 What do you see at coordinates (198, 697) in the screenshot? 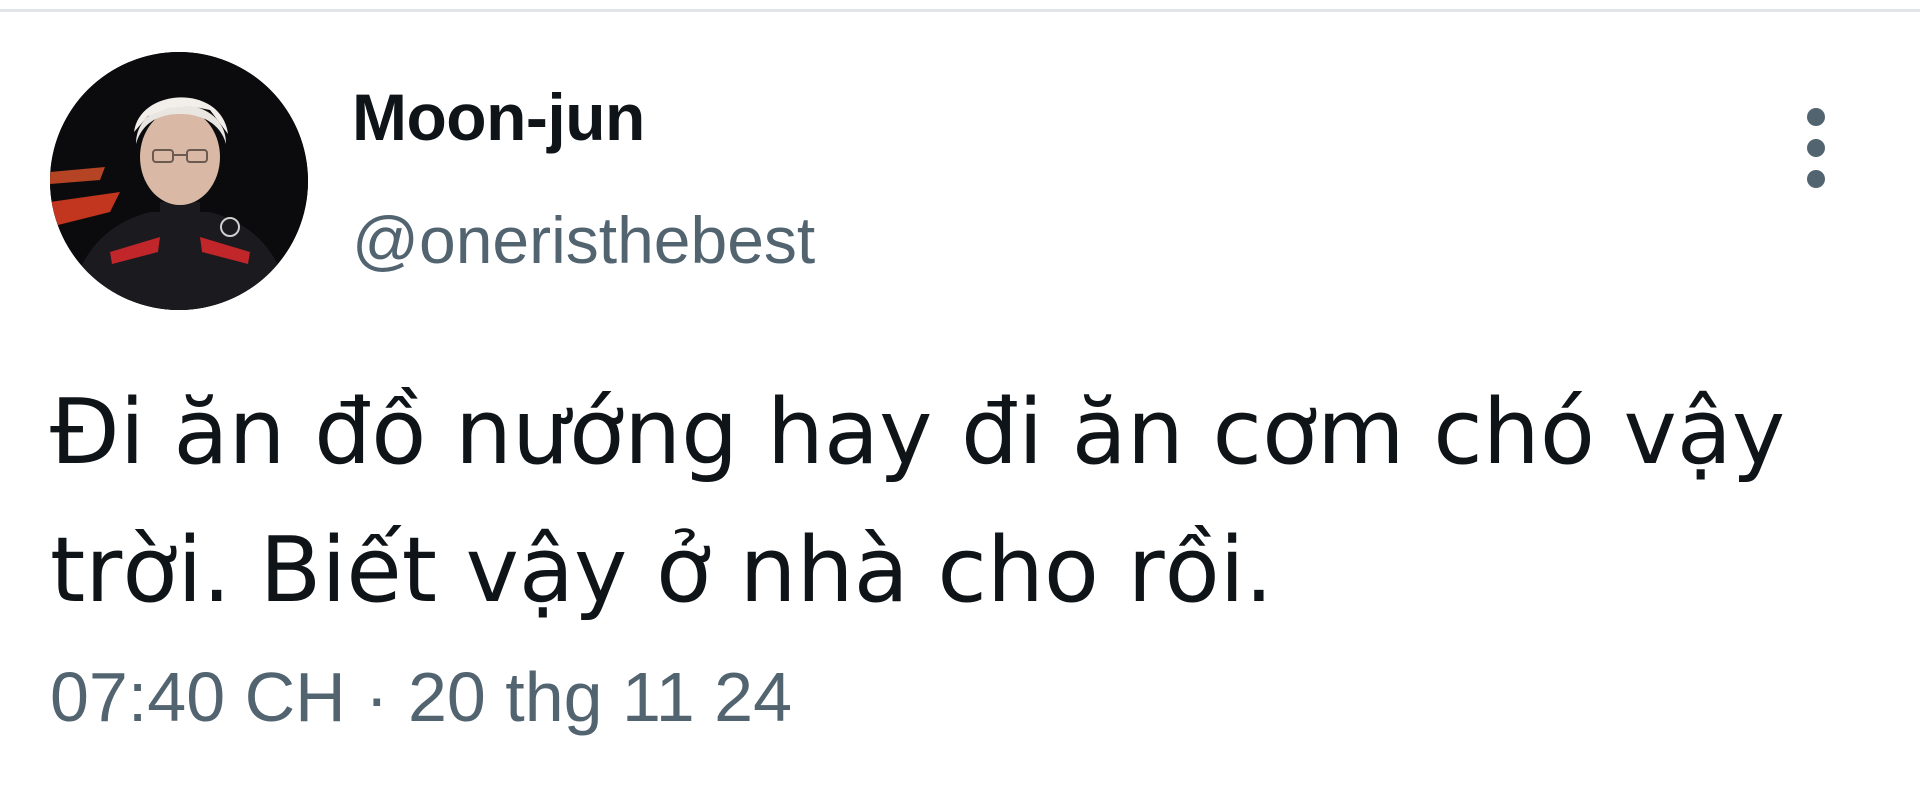
I see `tweet-time: 07:40 CH` at bounding box center [198, 697].